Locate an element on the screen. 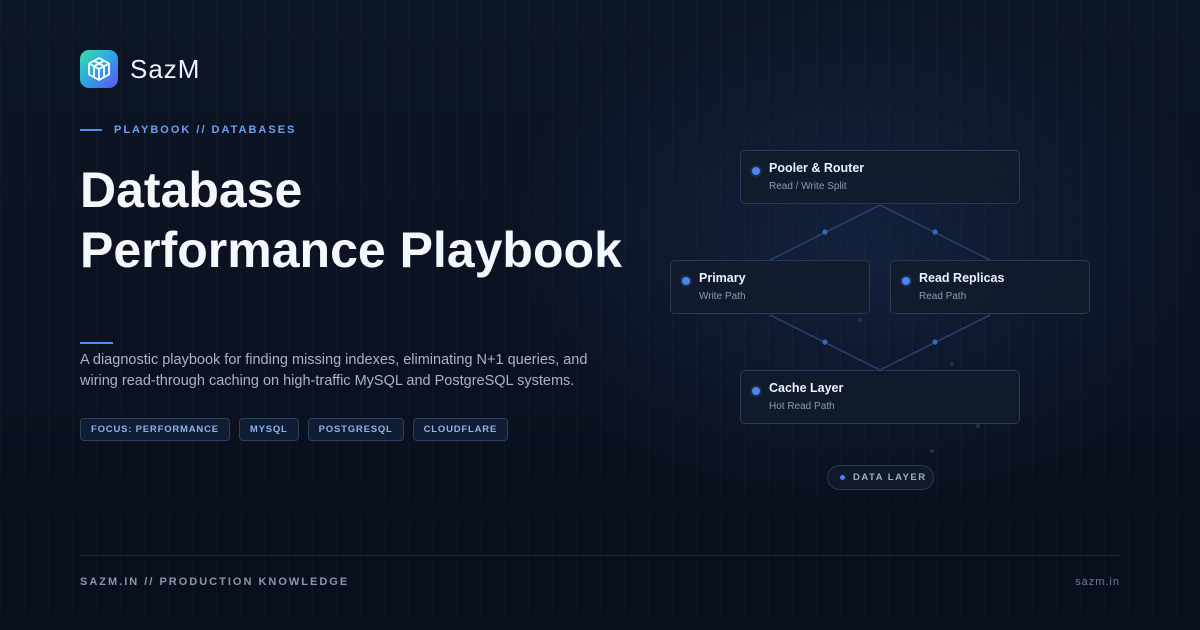 This screenshot has width=1200, height=630. tag-cloudflare: CLOUDFLARE is located at coordinates (460, 429).